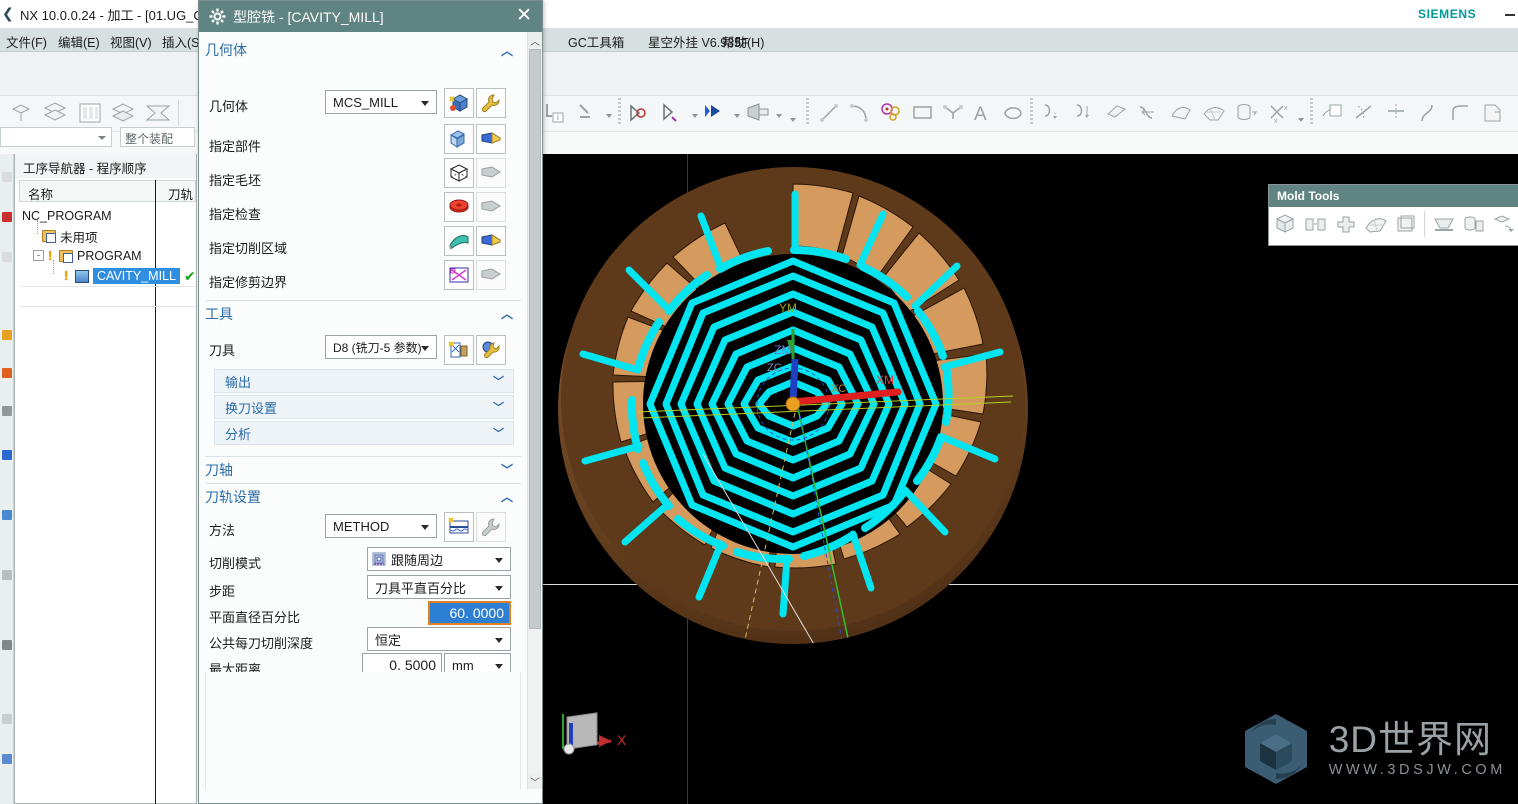  Describe the element at coordinates (363, 469) in the screenshot. I see `section-header-tool-axis: 刀轴 ﹀` at that location.